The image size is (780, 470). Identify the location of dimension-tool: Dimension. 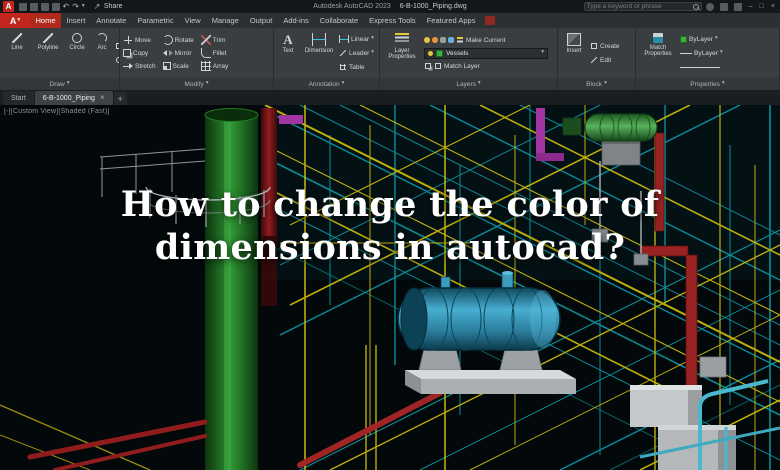
(319, 53).